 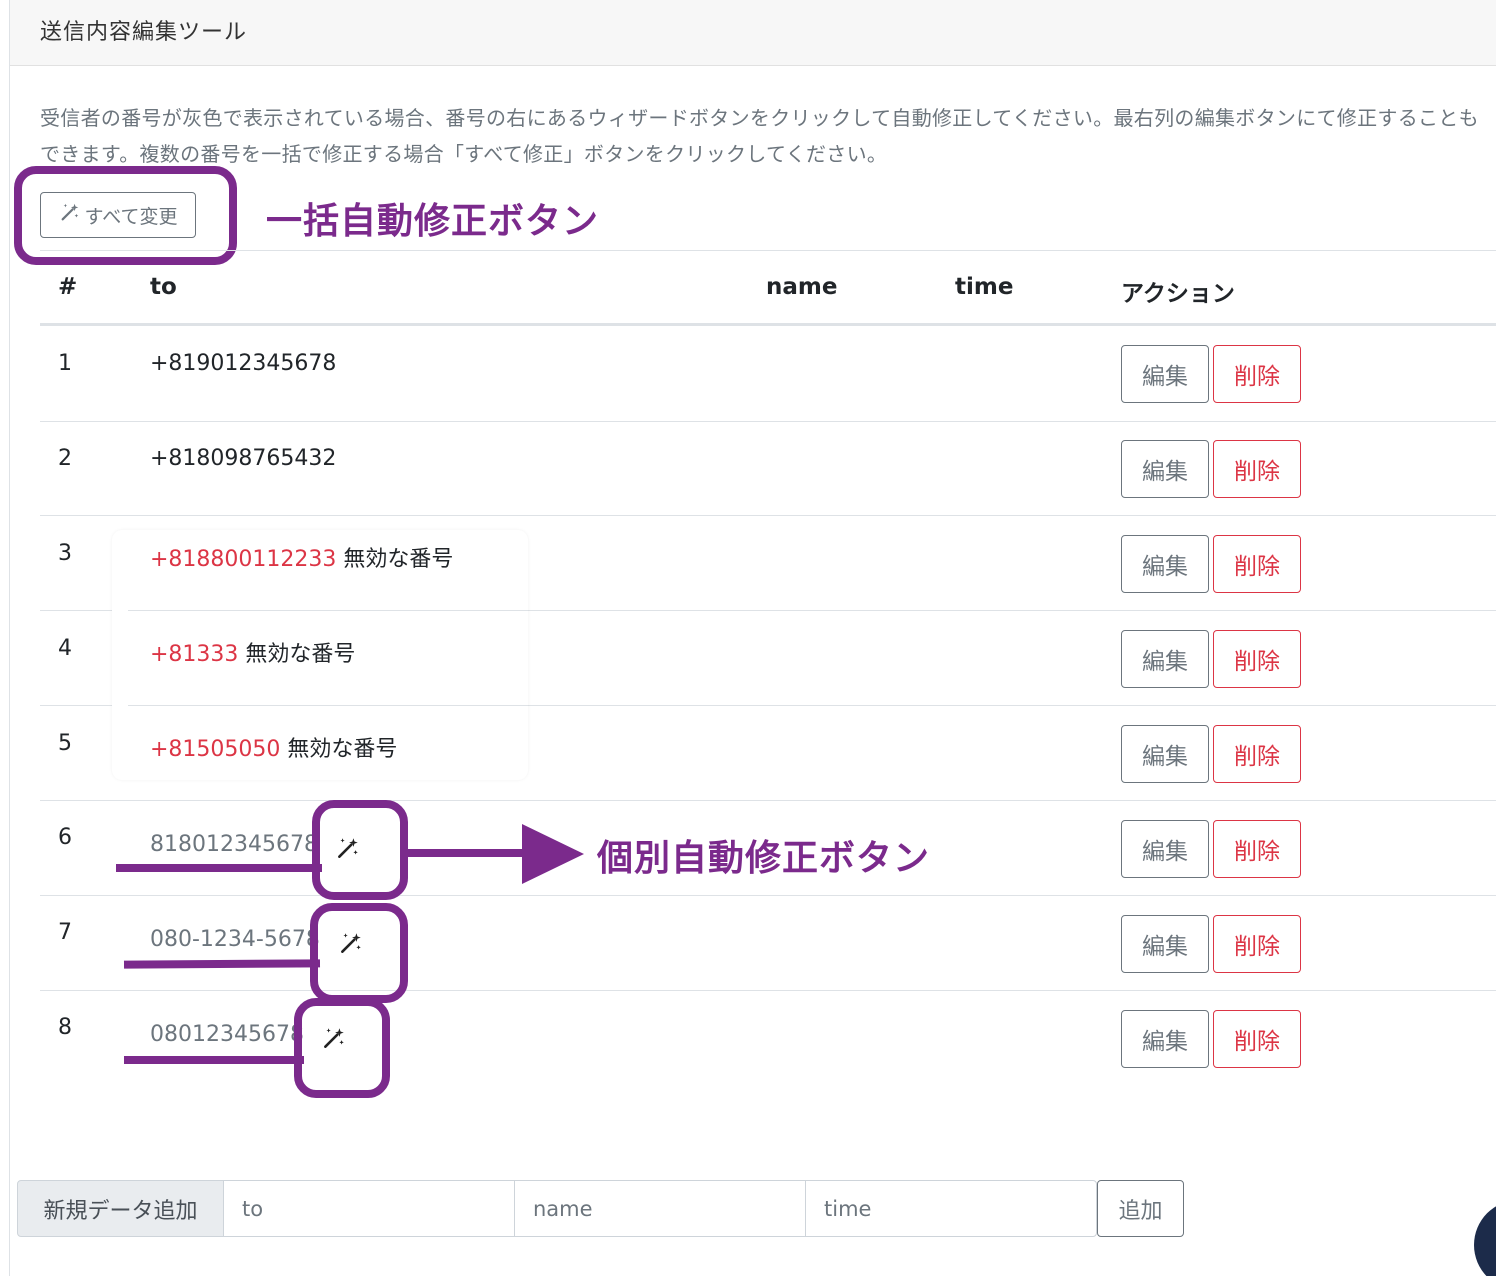 I want to click on row-to: 08012345678, so click(x=227, y=1034).